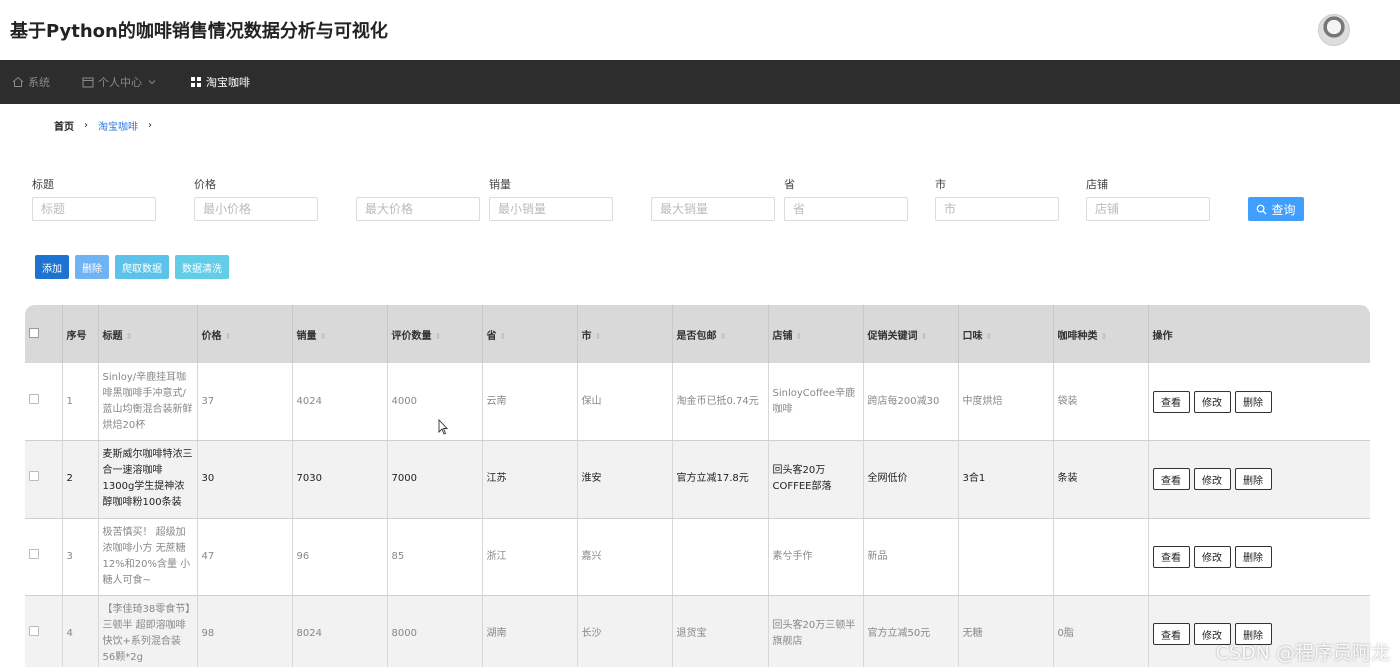  I want to click on column-header-shipping: 是否包邮 ⇕, so click(720, 334).